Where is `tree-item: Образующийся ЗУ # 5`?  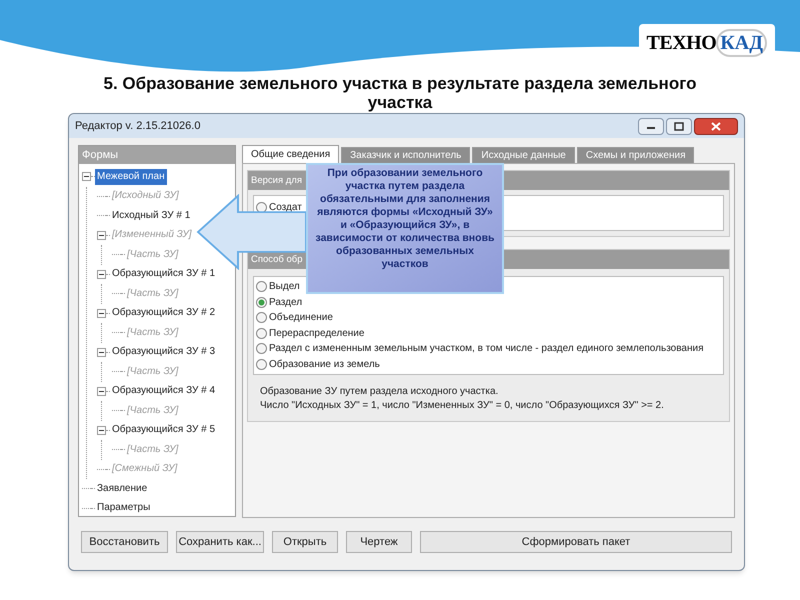
tree-item: Образующийся ЗУ # 5 is located at coordinates (164, 430).